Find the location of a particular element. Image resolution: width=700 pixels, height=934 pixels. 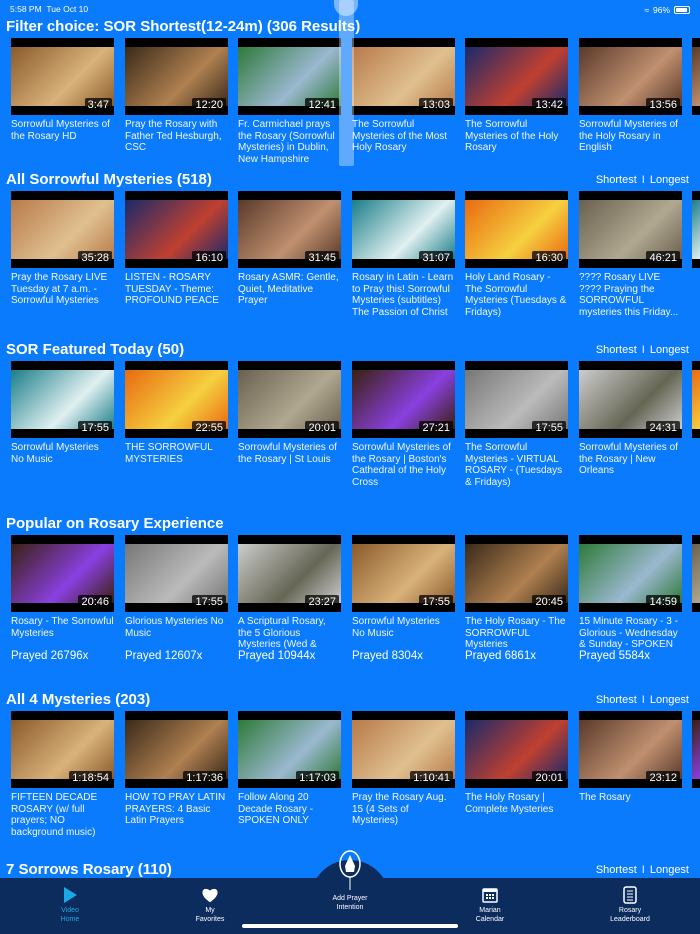

video-duration: 17:55 is located at coordinates (549, 428).